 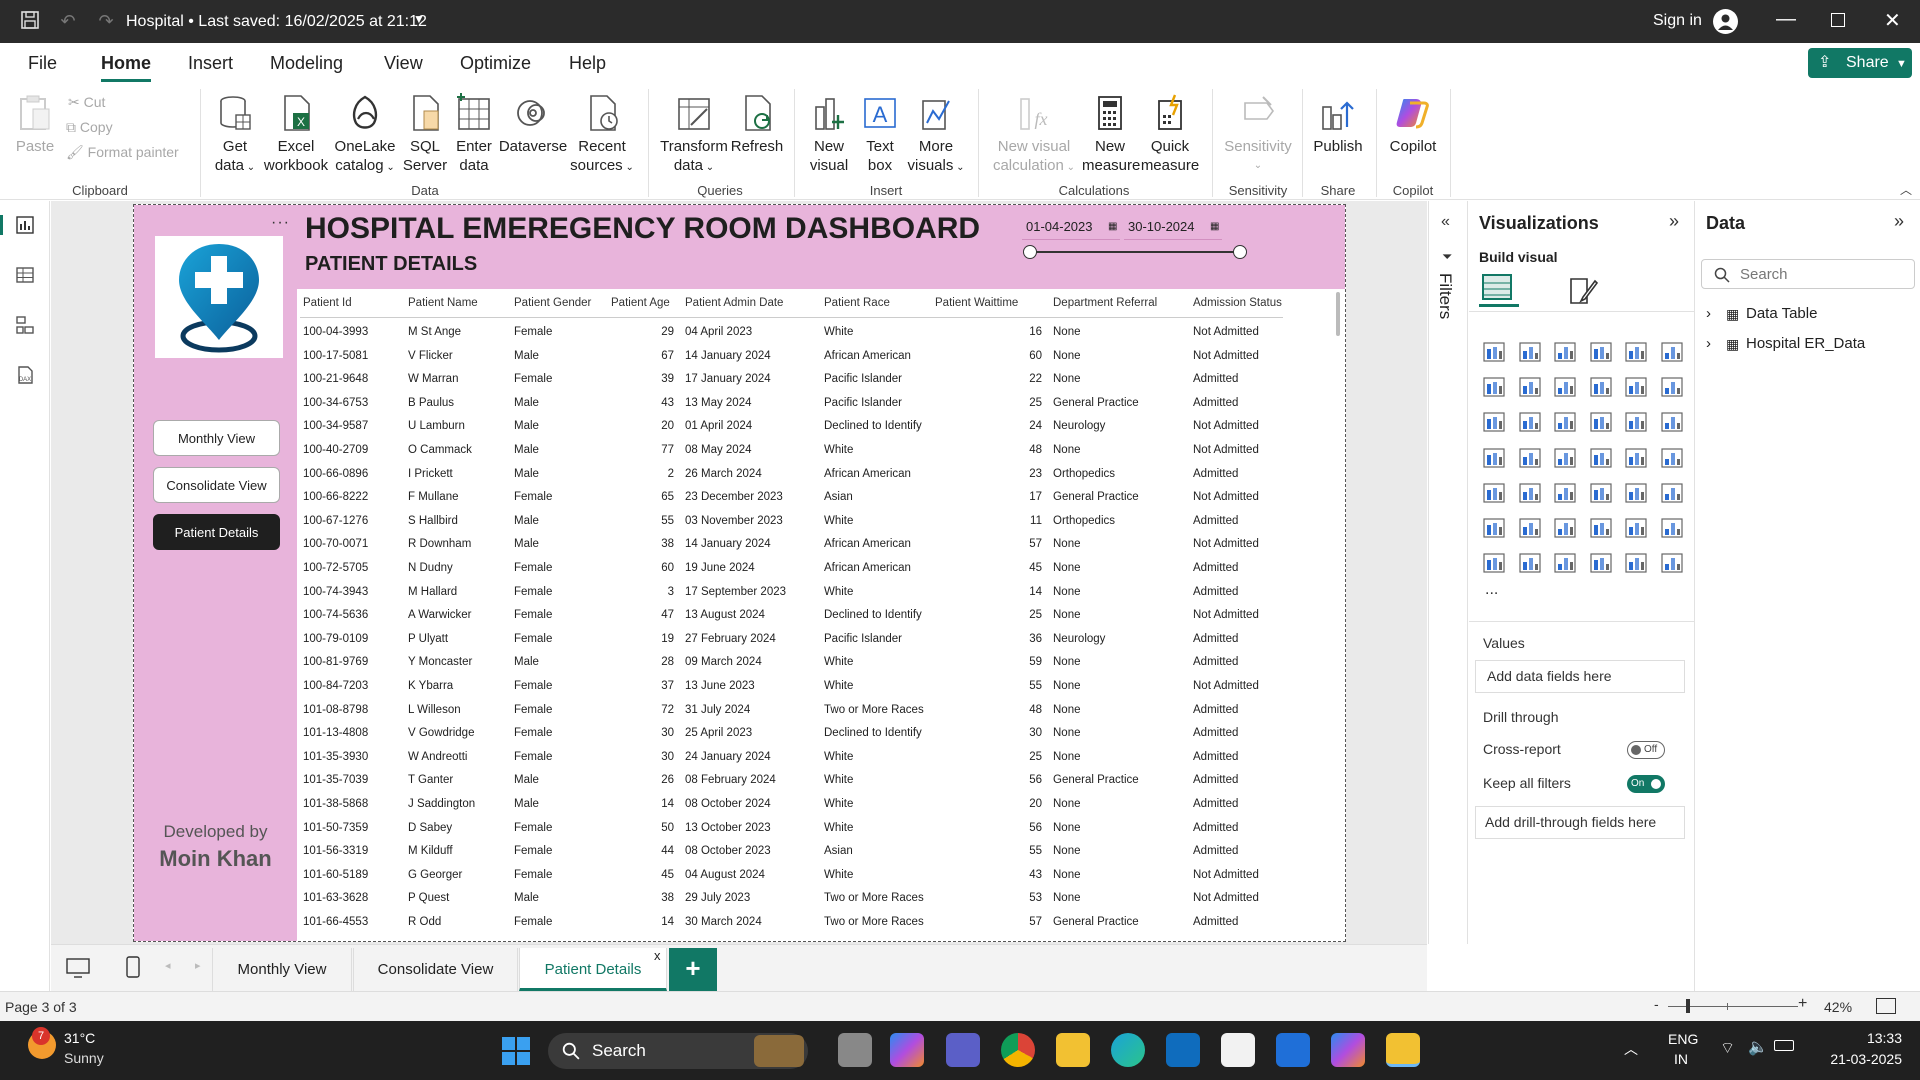 I want to click on filled-map-icon, so click(x=1565, y=458).